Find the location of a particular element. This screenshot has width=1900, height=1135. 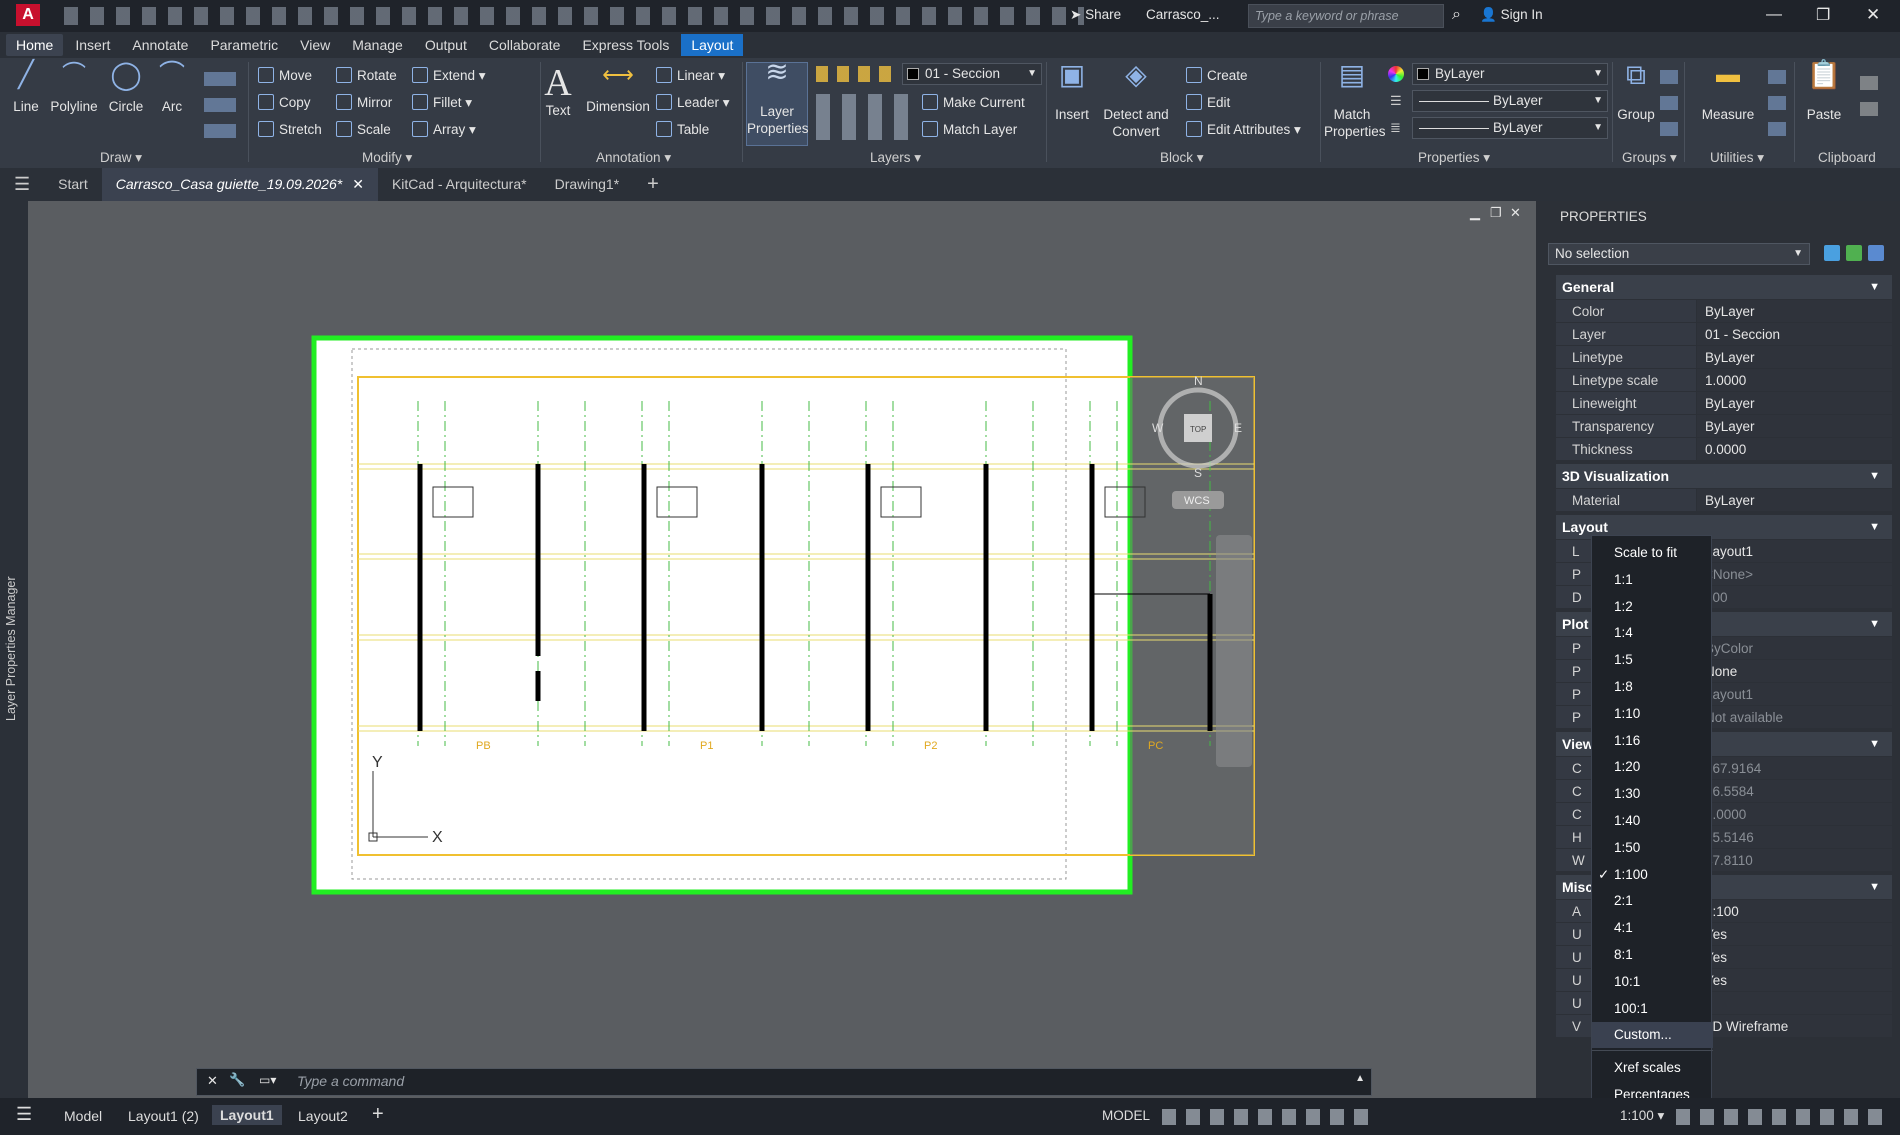

property-value: Layout1 is located at coordinates (1794, 694).